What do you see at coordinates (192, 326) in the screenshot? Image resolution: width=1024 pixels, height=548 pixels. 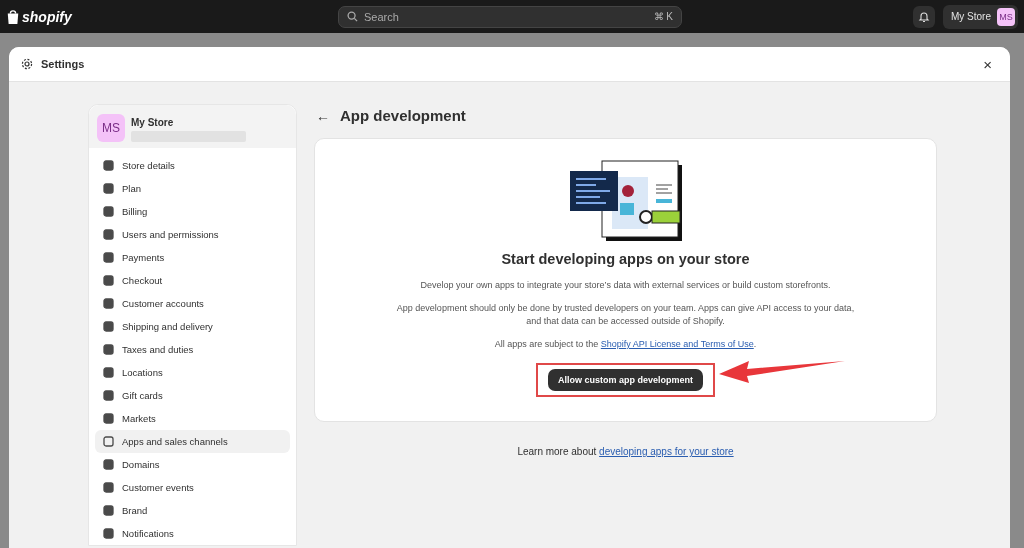 I see `sidebar-item: Shipping and delivery` at bounding box center [192, 326].